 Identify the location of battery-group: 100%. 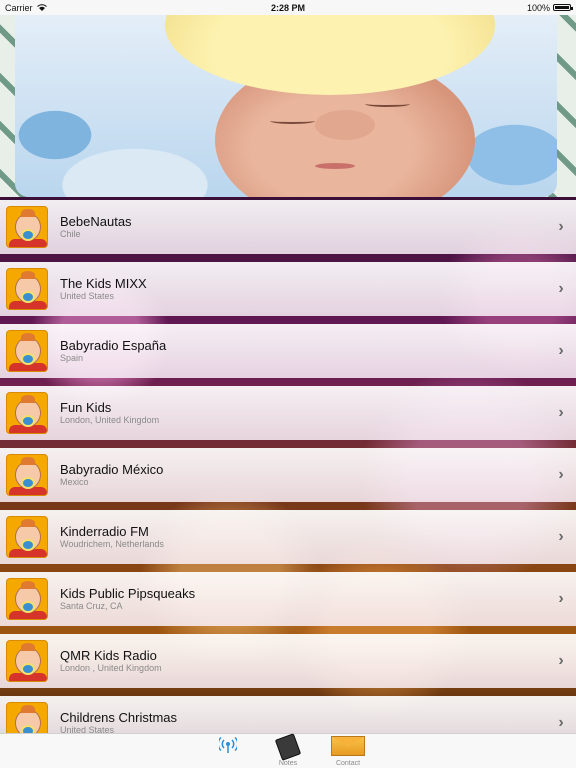
(549, 7).